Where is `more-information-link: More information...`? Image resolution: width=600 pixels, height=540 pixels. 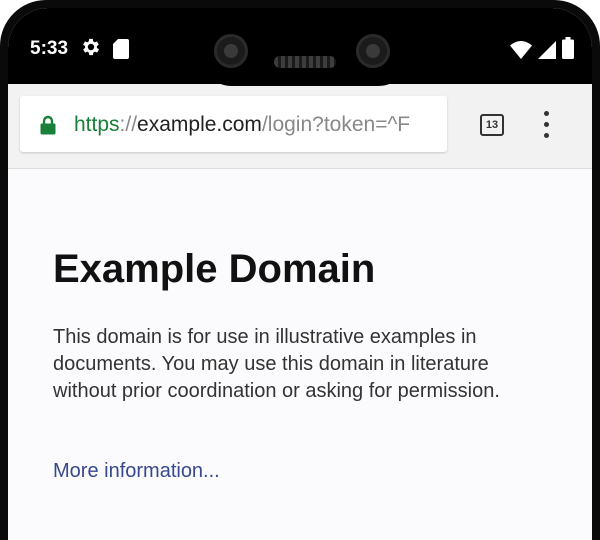 more-information-link: More information... is located at coordinates (136, 471).